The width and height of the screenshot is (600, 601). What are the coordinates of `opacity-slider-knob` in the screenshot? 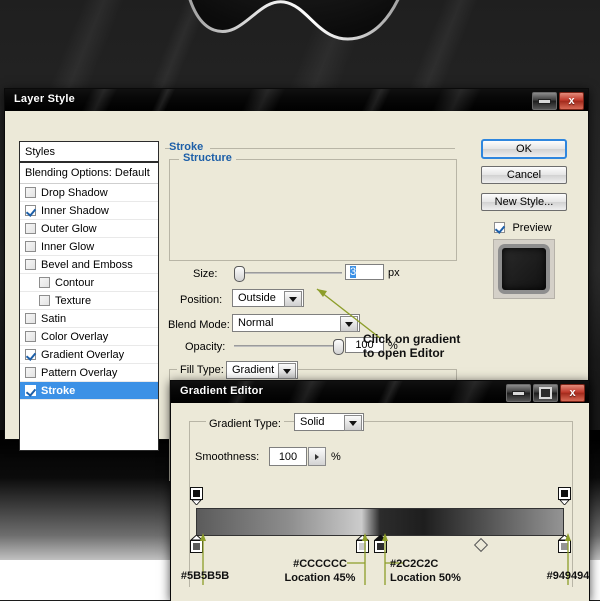 It's located at (338, 347).